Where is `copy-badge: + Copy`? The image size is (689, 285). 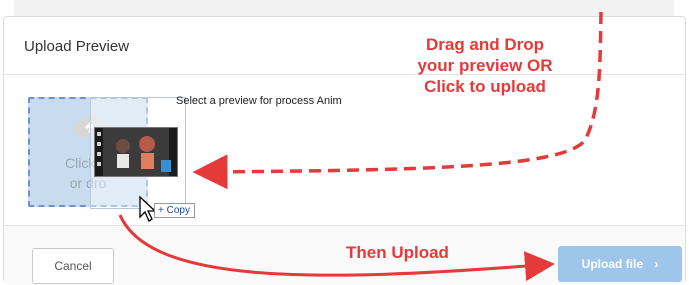
copy-badge: + Copy is located at coordinates (174, 210).